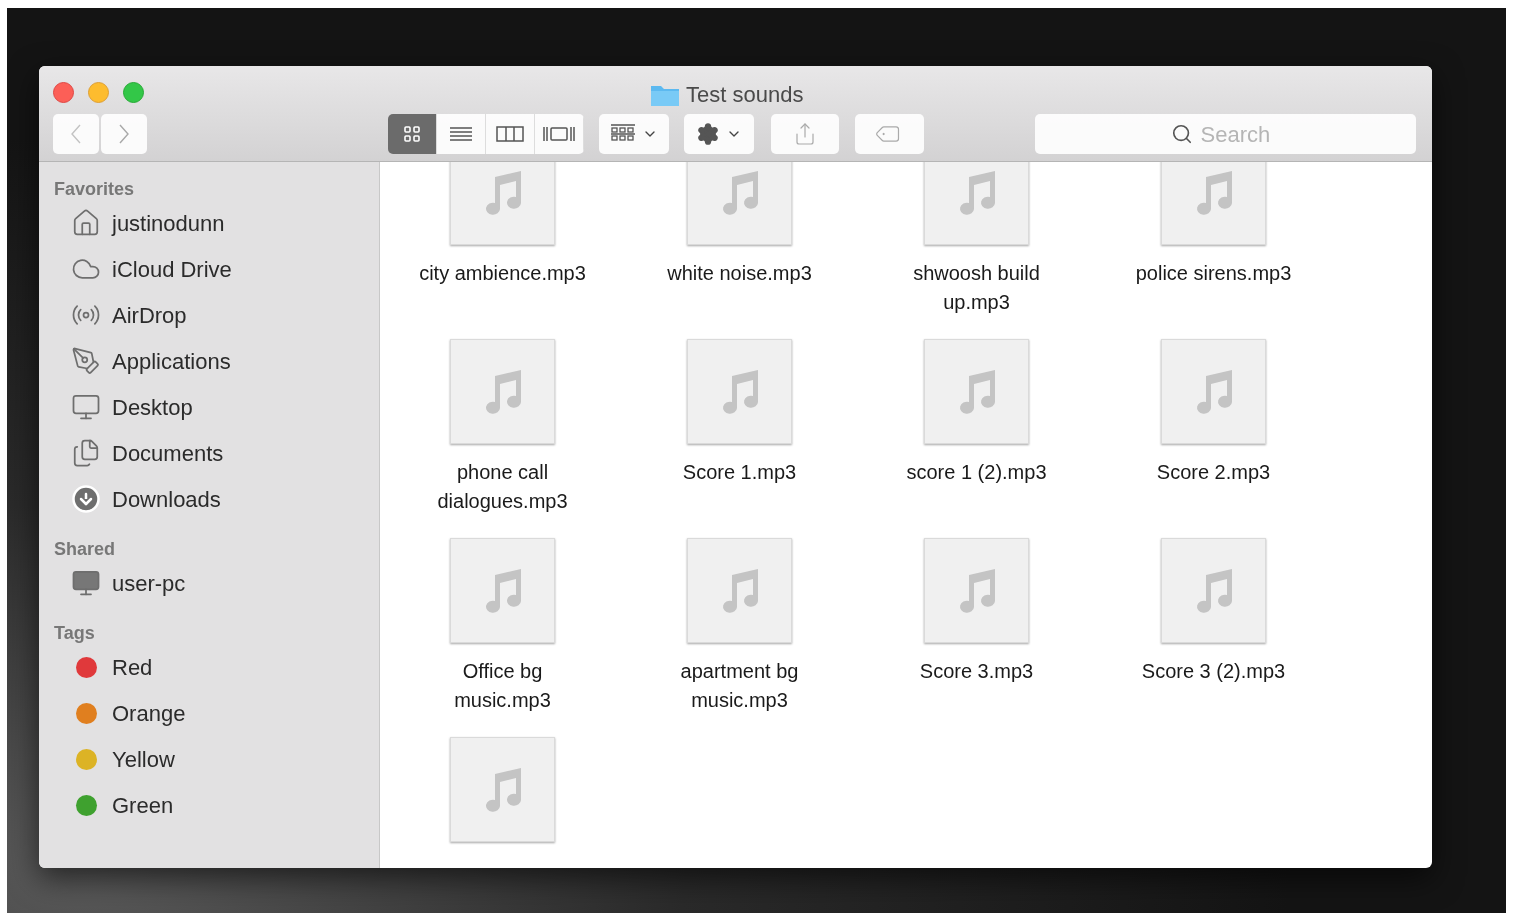 This screenshot has height=913, width=1514. I want to click on arrange-button, so click(634, 134).